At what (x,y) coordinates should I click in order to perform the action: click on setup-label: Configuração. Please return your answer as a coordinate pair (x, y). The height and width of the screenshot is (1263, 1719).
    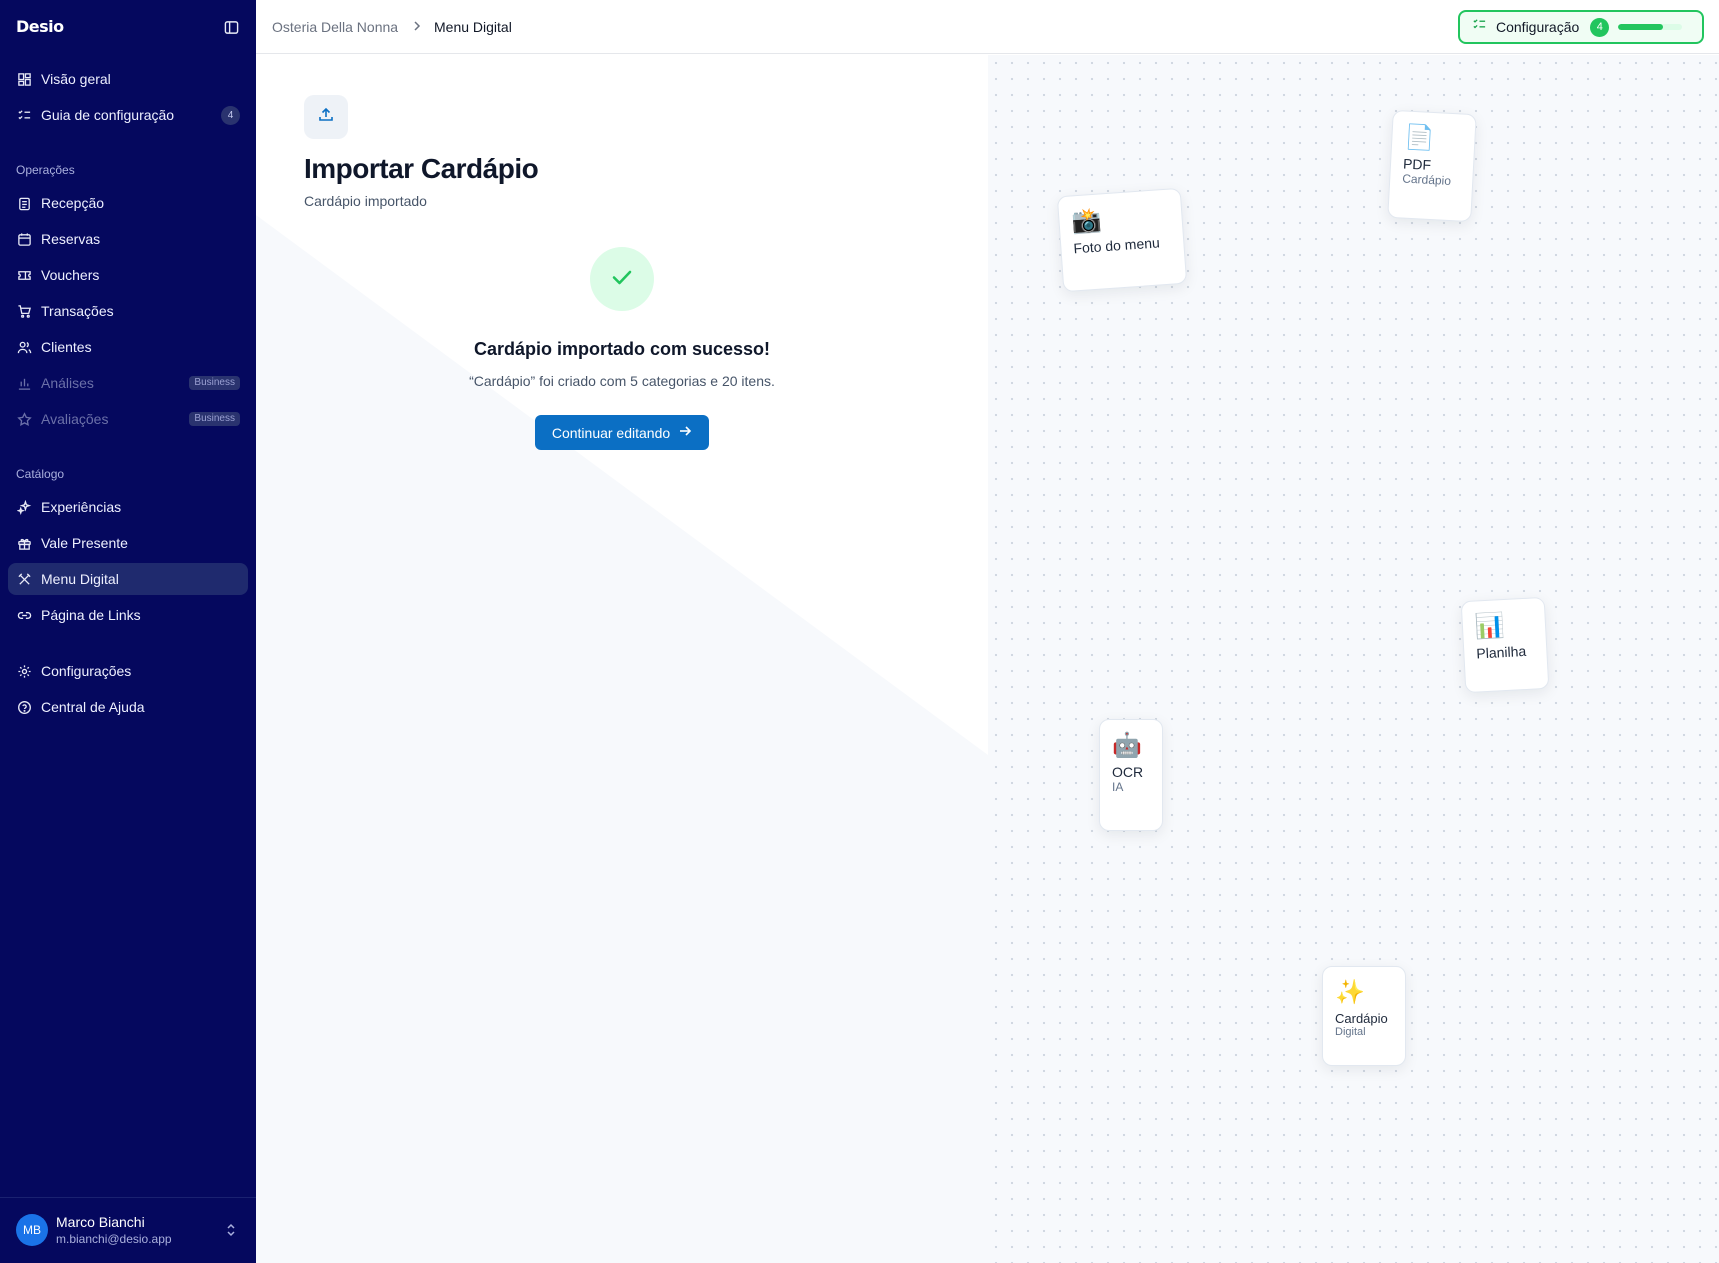
    Looking at the image, I should click on (1538, 27).